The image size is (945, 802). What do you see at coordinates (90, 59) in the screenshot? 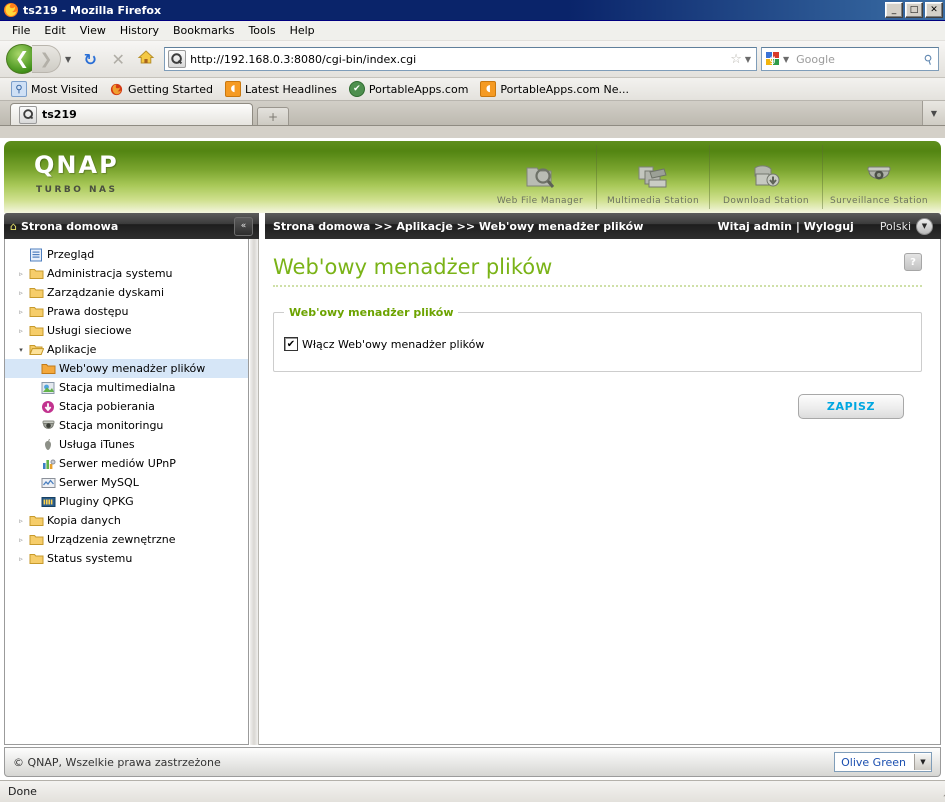
I see `reload-icon: ↻` at bounding box center [90, 59].